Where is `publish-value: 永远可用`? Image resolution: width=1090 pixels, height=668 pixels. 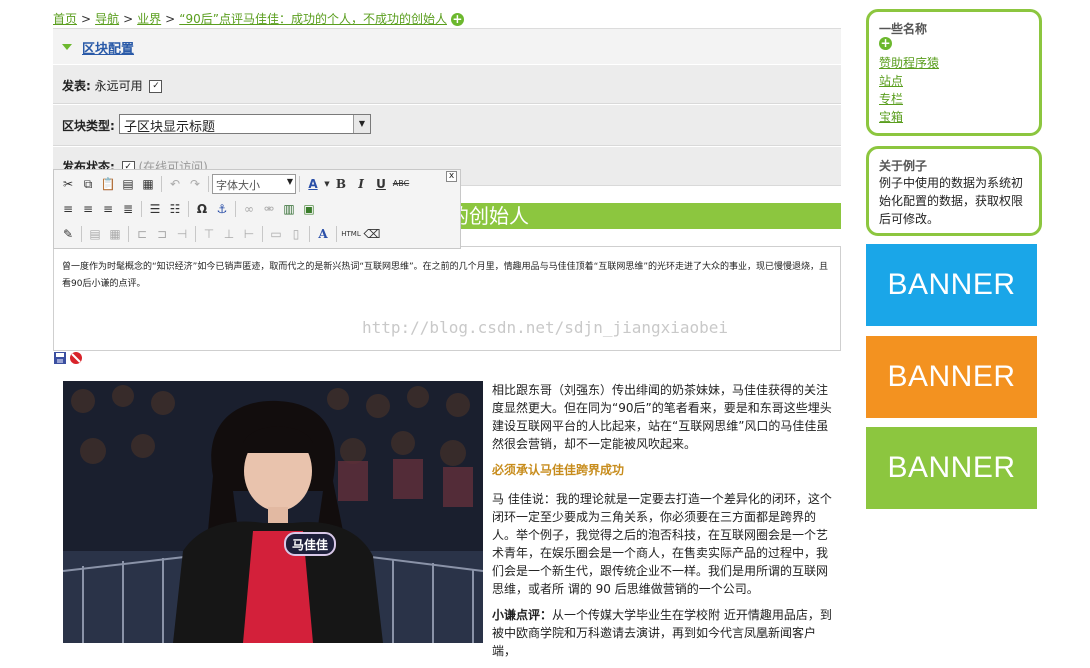 publish-value: 永远可用 is located at coordinates (118, 86).